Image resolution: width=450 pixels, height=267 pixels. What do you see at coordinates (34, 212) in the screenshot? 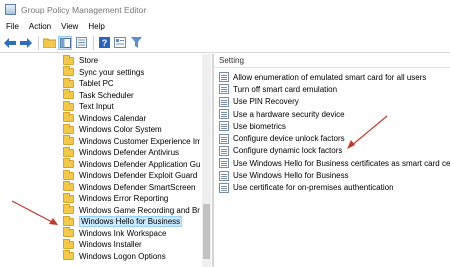
I see `annotation-arrow-tree` at bounding box center [34, 212].